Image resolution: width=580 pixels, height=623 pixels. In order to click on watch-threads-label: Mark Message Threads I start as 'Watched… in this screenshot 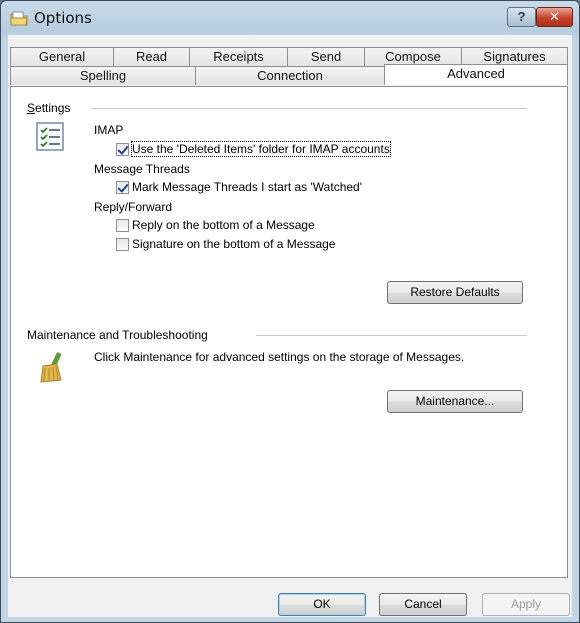, I will do `click(247, 187)`.